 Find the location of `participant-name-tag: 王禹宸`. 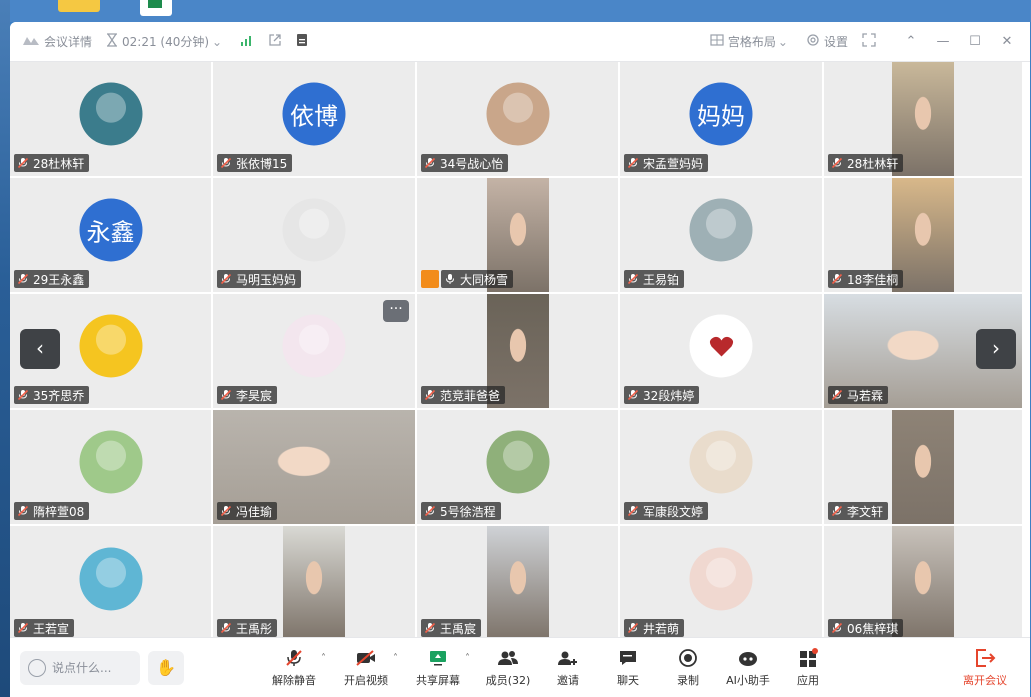

participant-name-tag: 王禹宸 is located at coordinates (451, 628).